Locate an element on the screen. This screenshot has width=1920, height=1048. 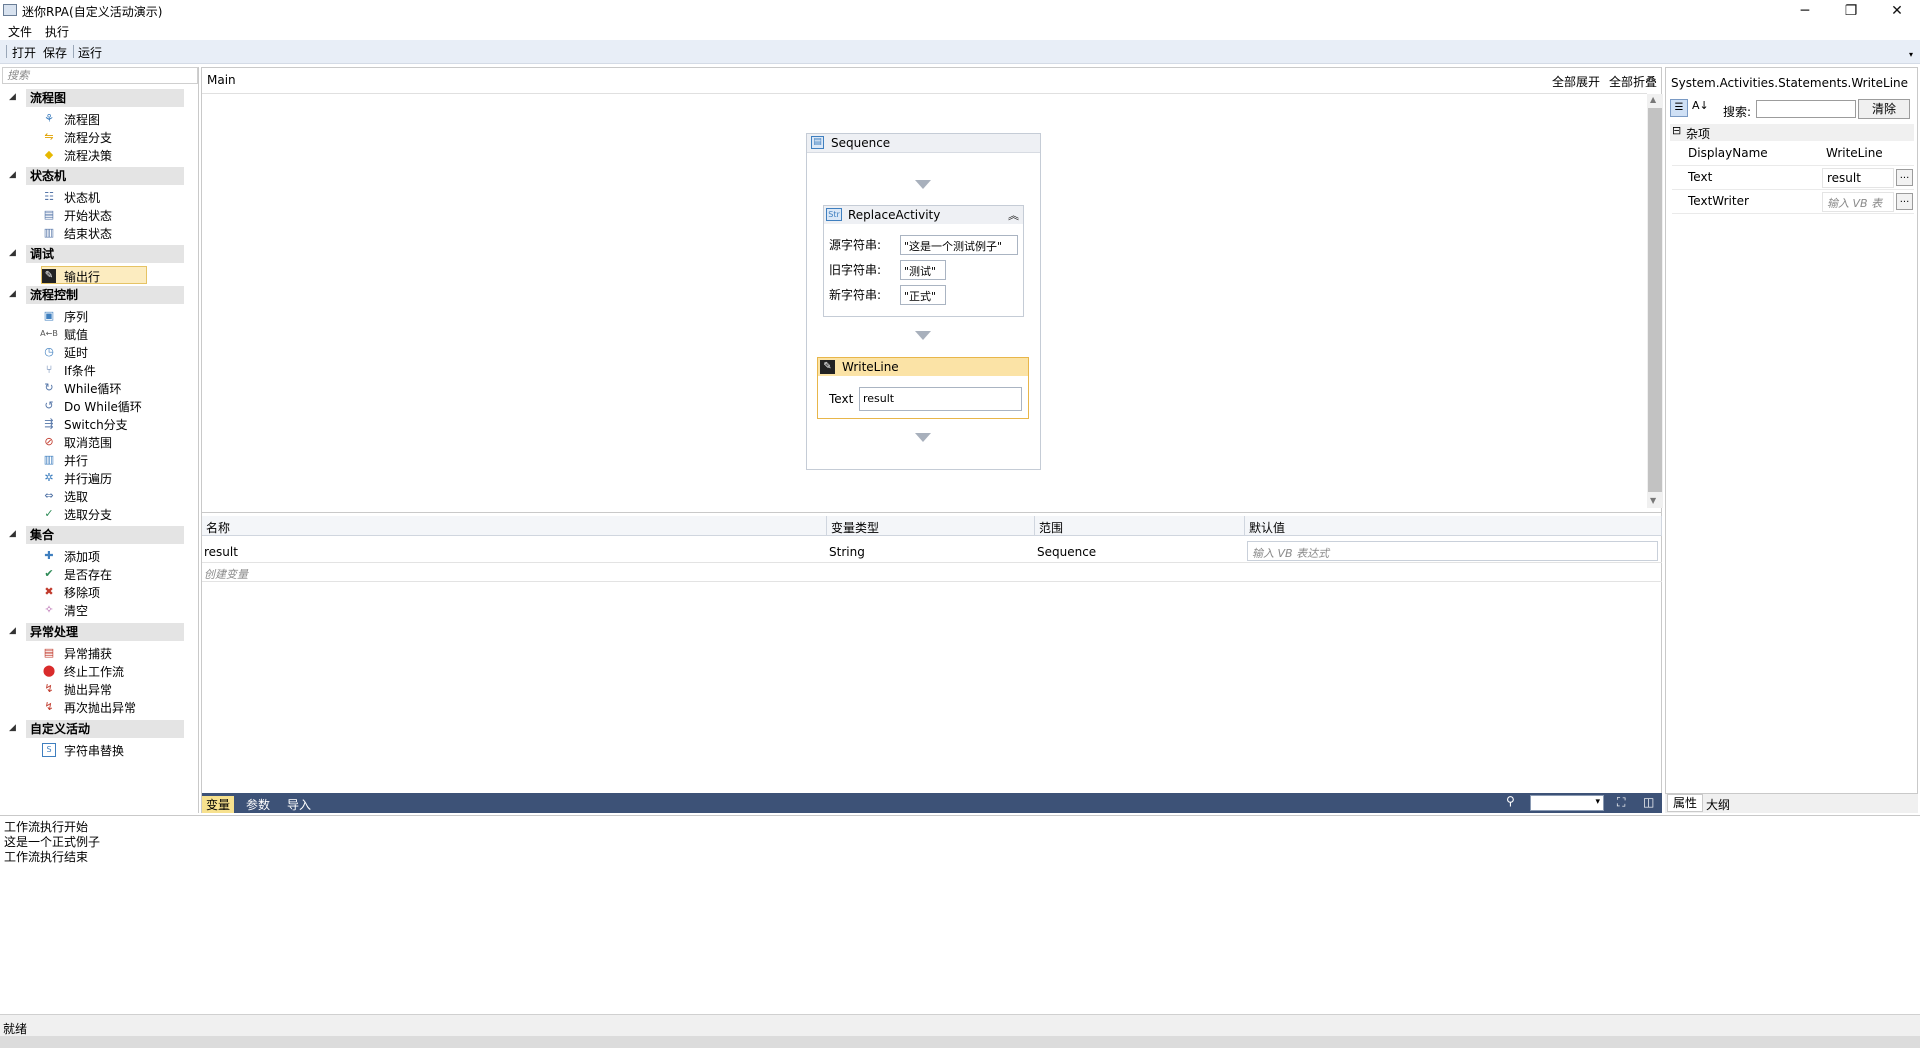
tab-properties: 属性 is located at coordinates (1685, 803).